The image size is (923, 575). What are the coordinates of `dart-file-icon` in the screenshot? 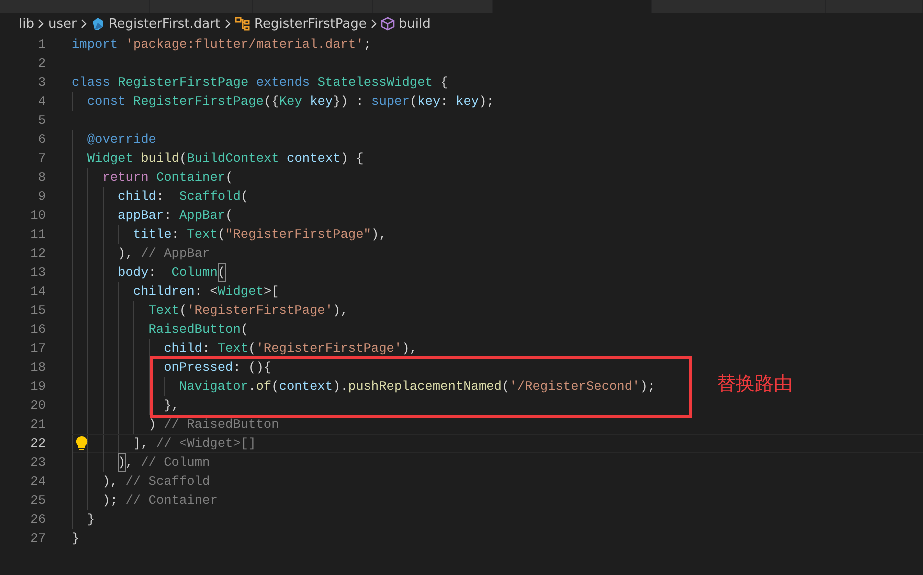 It's located at (97, 24).